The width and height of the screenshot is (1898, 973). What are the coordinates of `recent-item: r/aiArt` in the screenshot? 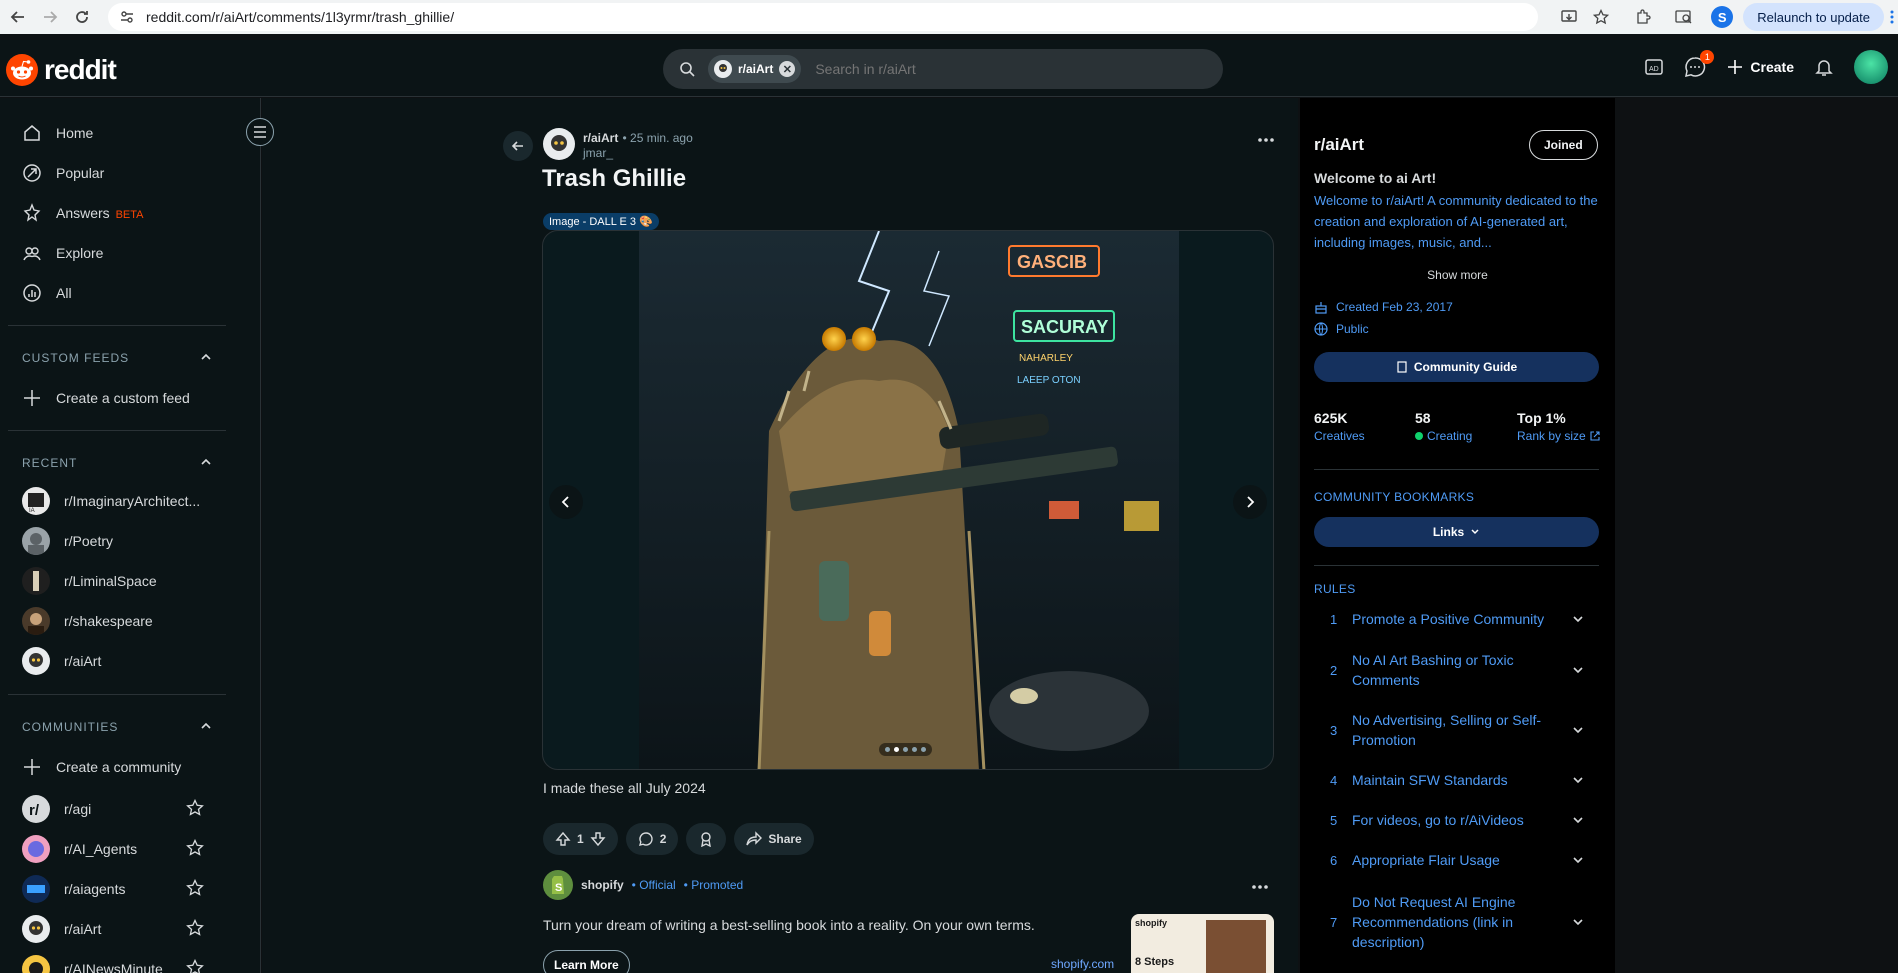 It's located at (61, 661).